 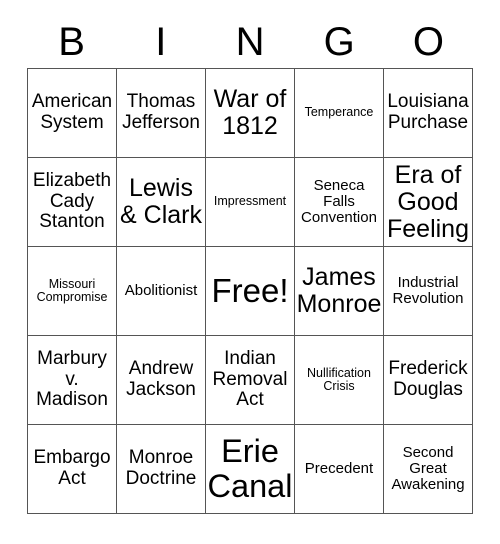 I want to click on bingo-cell-label: Andrew Jackson, so click(x=161, y=379).